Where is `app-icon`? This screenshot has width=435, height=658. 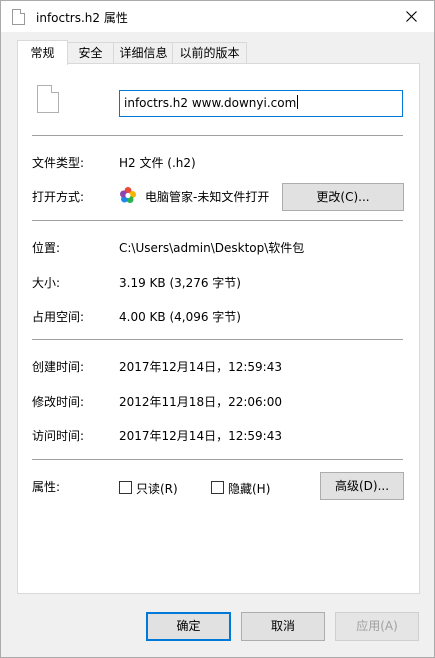
app-icon is located at coordinates (128, 195).